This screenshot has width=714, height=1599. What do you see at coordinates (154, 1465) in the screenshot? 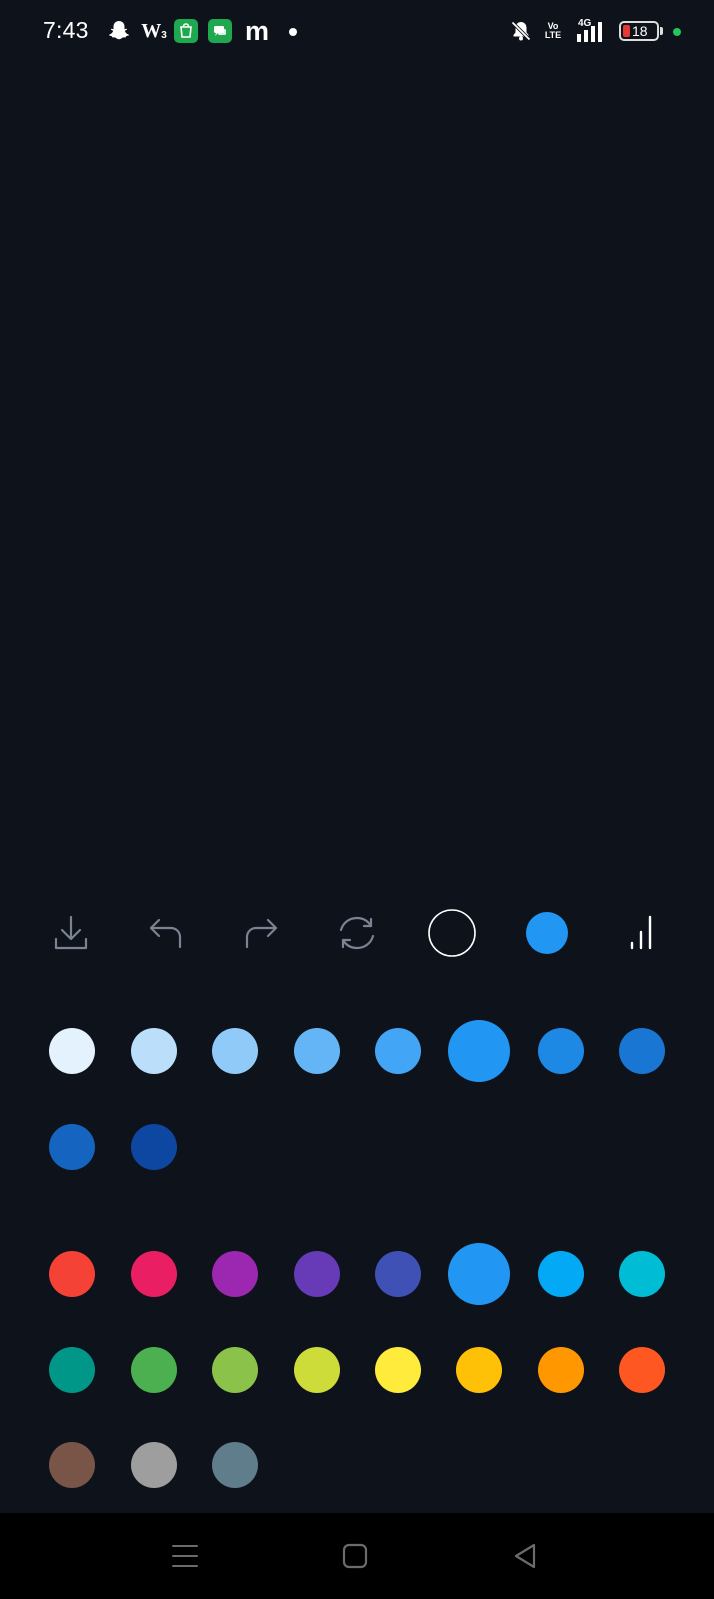
I see `color-swatch-grey` at bounding box center [154, 1465].